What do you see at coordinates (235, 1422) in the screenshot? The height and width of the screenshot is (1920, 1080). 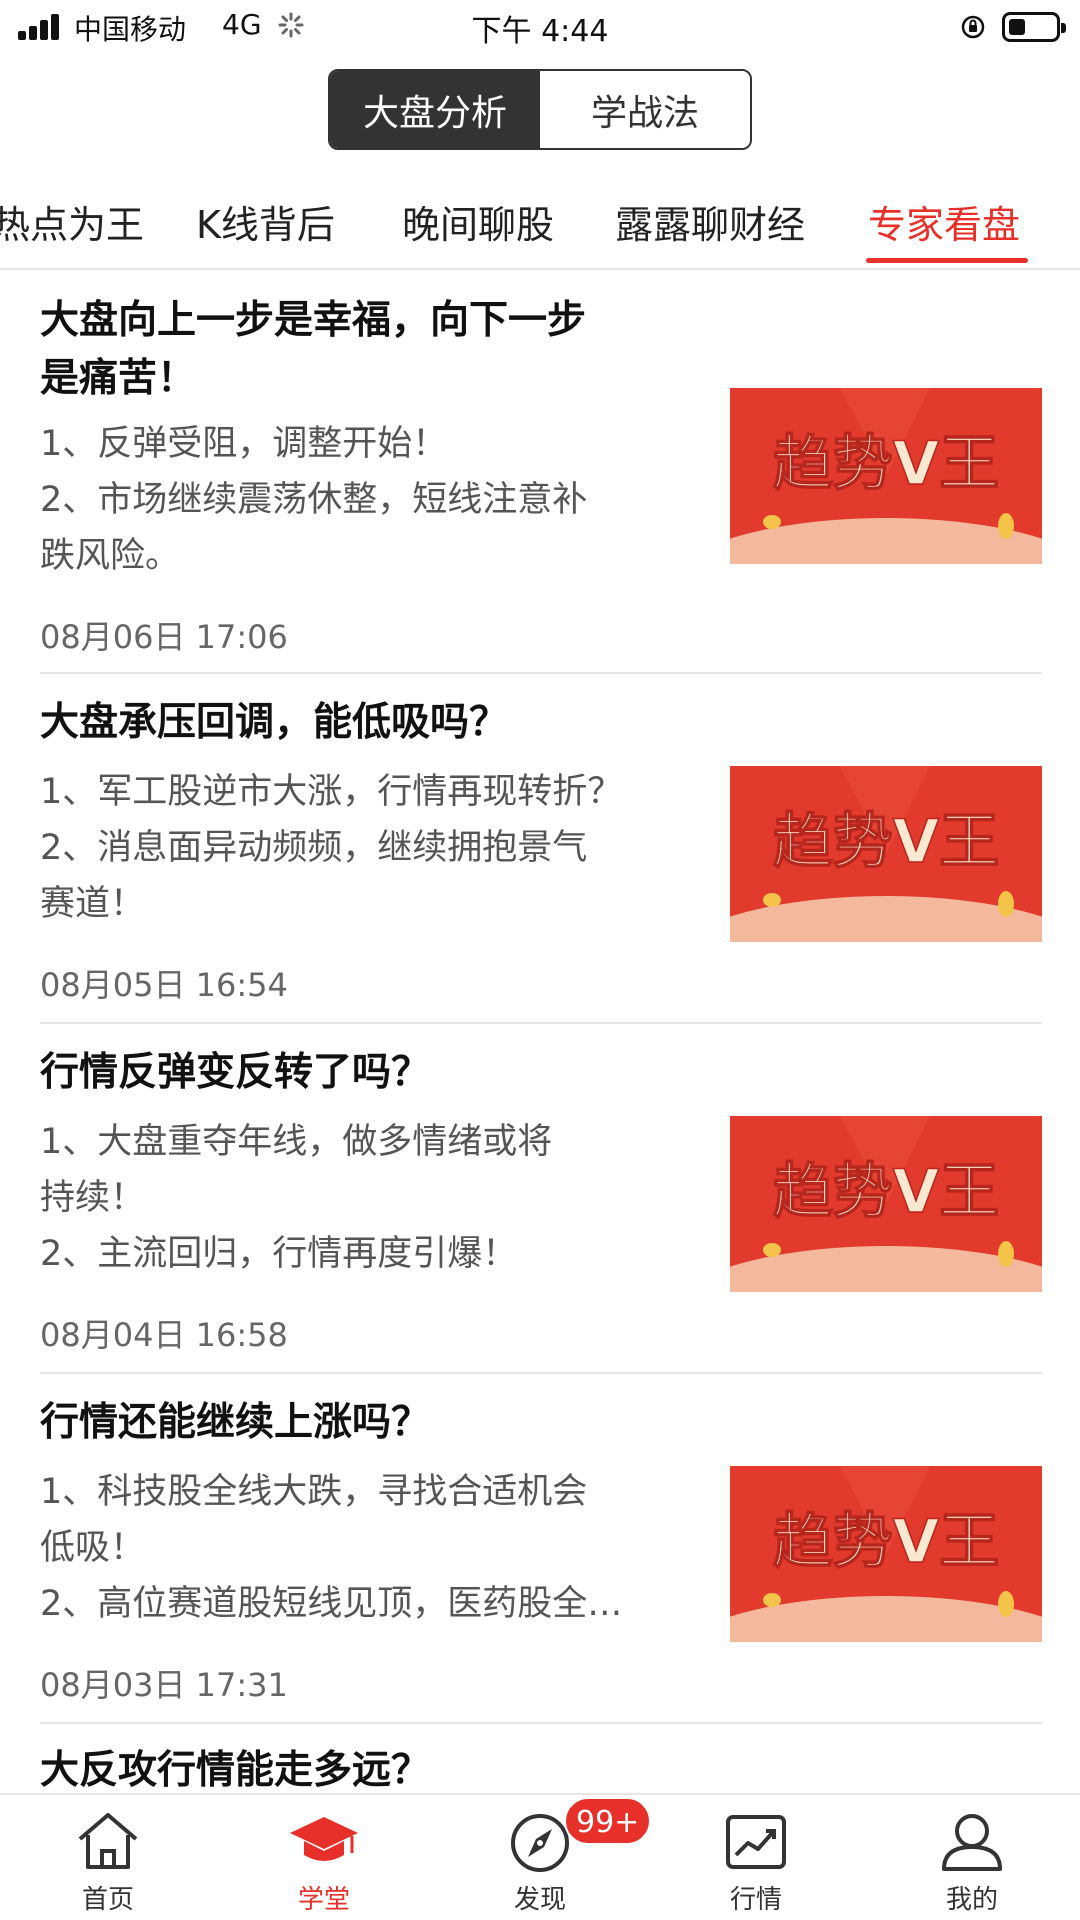 I see `article-title: 行情还能继续上涨吗？` at bounding box center [235, 1422].